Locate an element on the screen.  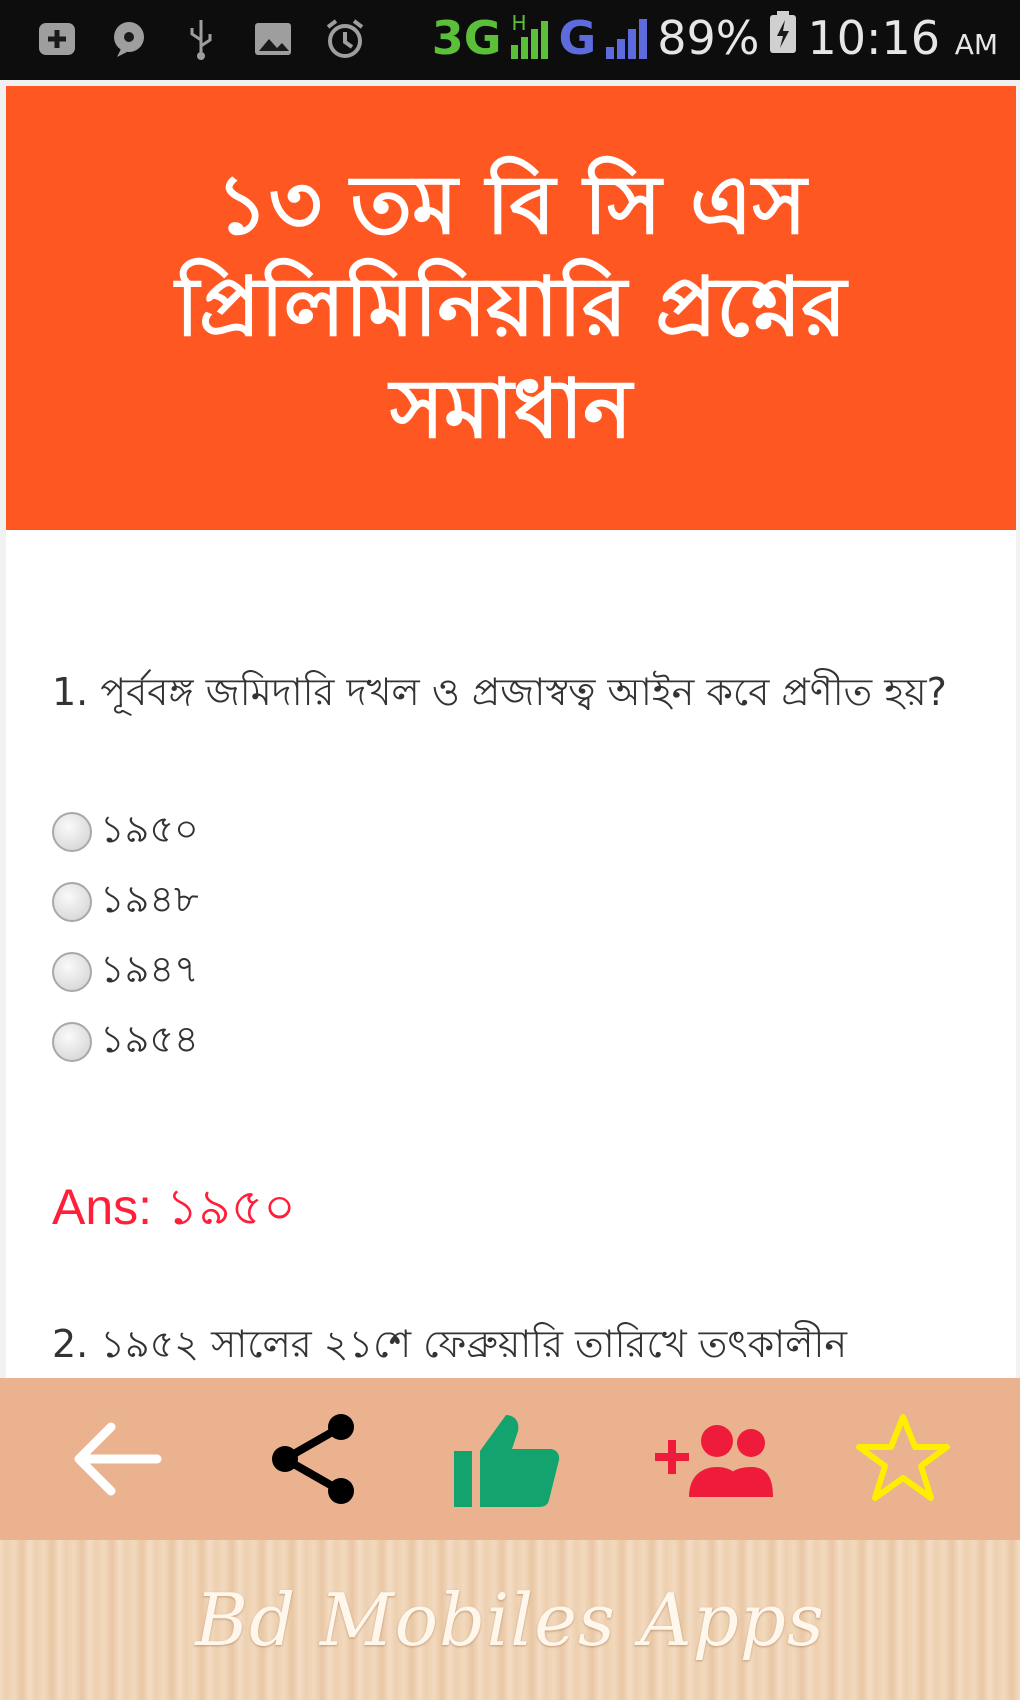
option-label: ১৯৪৮ is located at coordinates (149, 899).